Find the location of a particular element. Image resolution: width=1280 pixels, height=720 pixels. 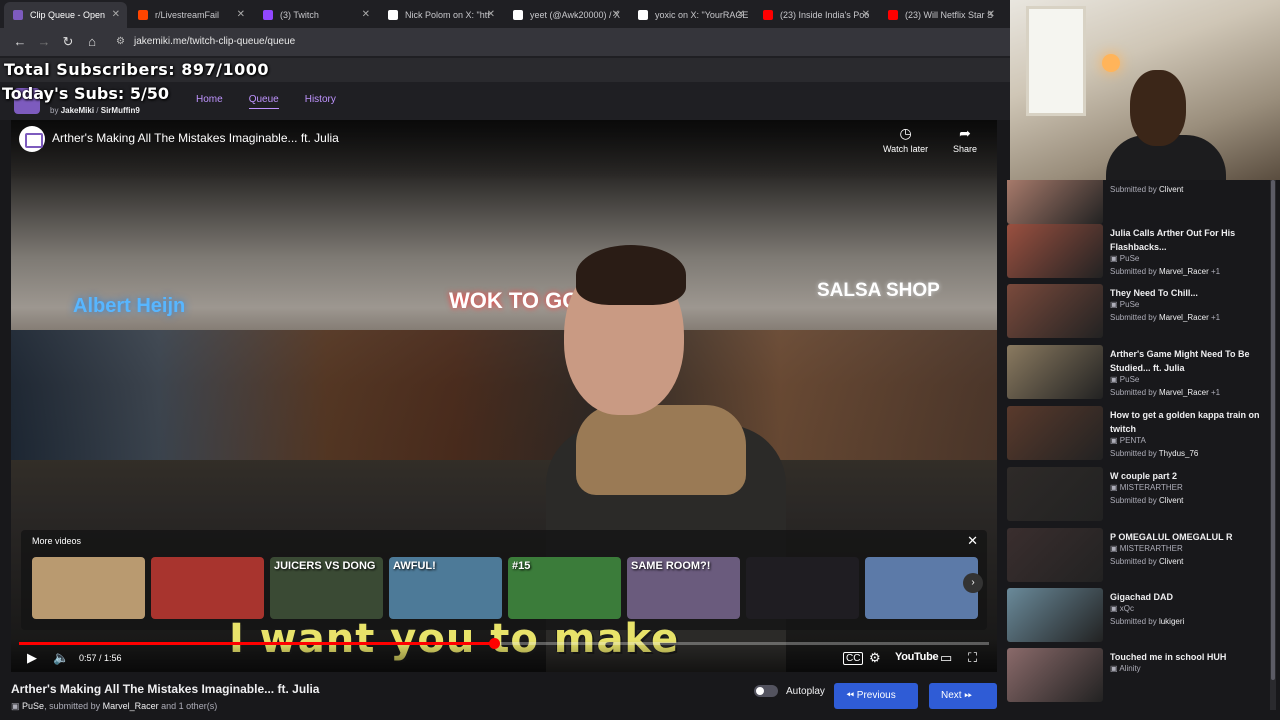

watch-later-button: ◷ Watch later is located at coordinates (905, 139).